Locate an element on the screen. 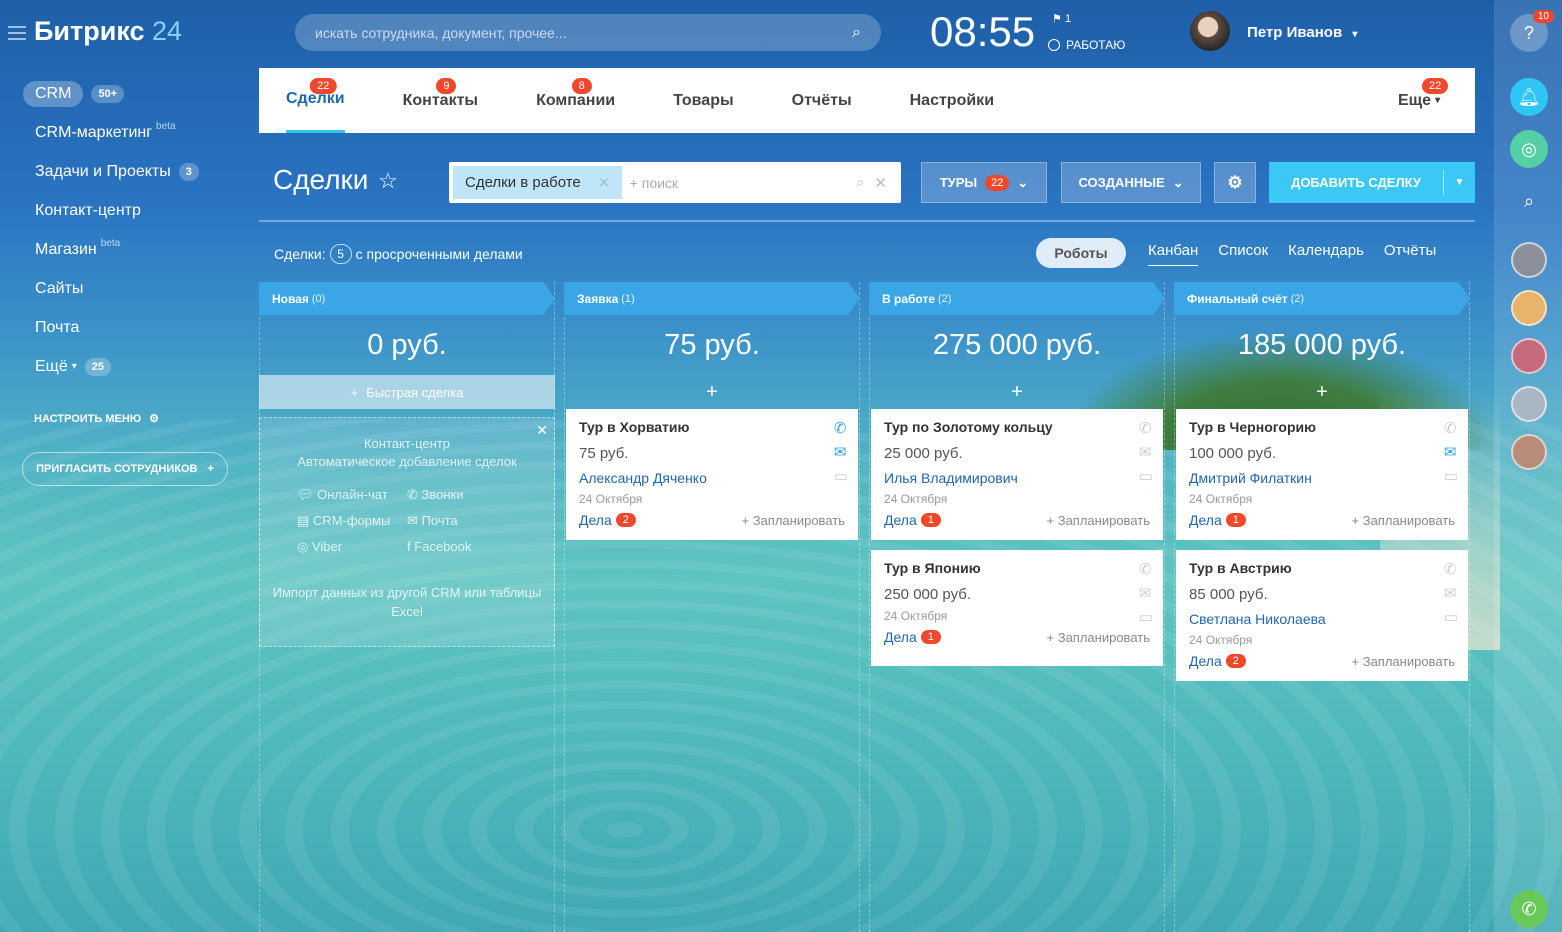 Image resolution: width=1562 pixels, height=932 pixels. sidebar-item-crm-marketing: CRM-маркетинг beta is located at coordinates (132, 132).